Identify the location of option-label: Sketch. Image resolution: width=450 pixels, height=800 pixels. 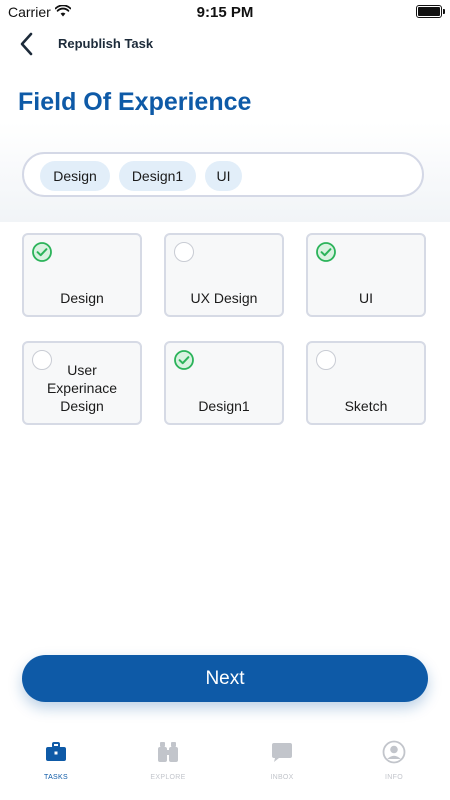
(366, 406).